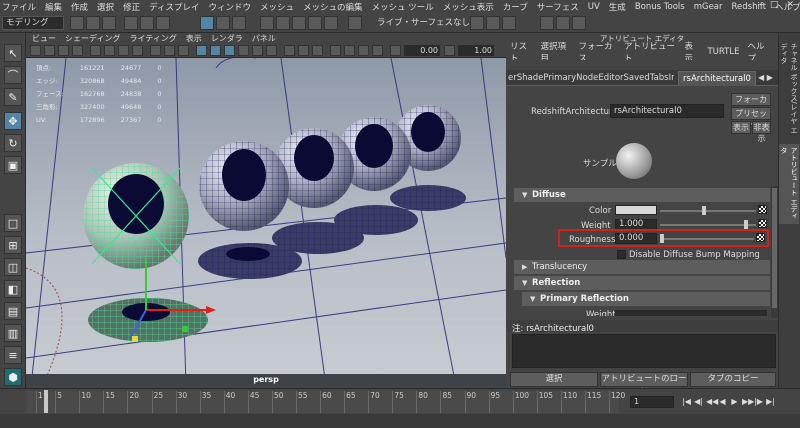 This screenshot has width=800, height=428. What do you see at coordinates (109, 50) in the screenshot?
I see `film-gate-icon` at bounding box center [109, 50].